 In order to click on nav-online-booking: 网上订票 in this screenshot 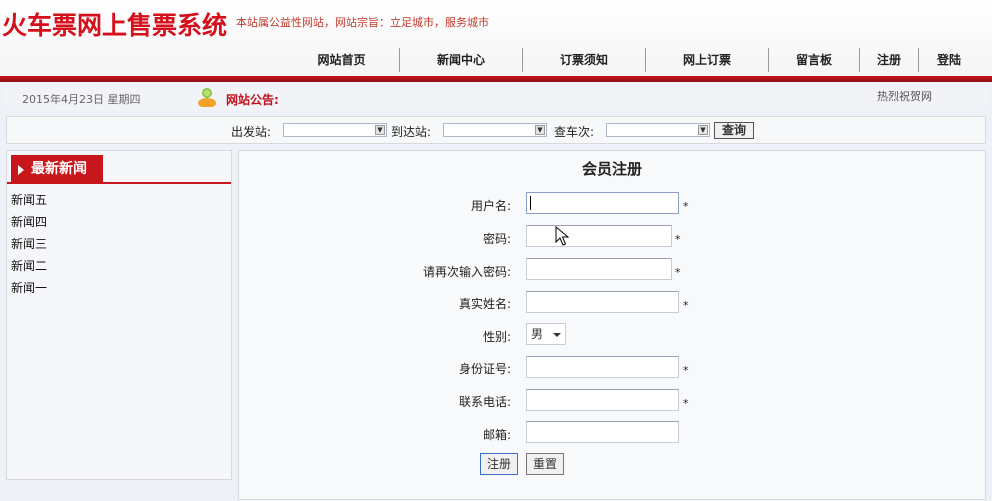, I will do `click(707, 60)`.